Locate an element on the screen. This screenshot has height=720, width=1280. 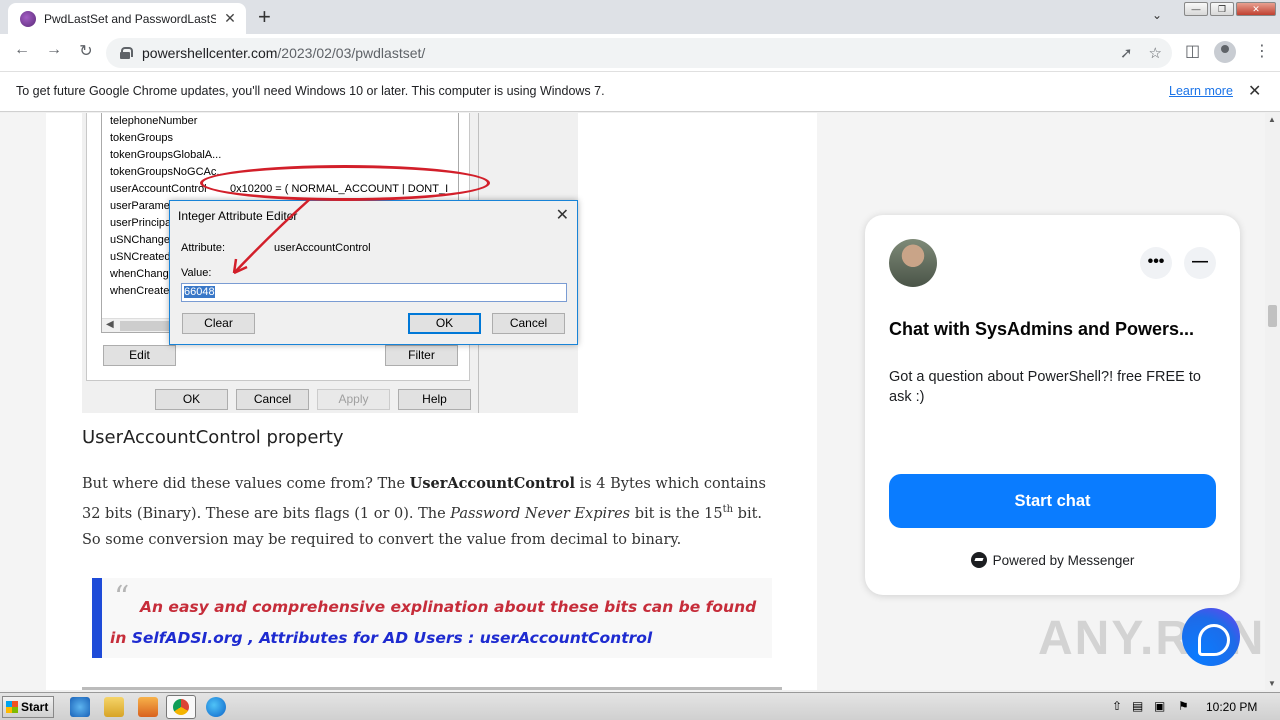
back-arrow-icon: ← is located at coordinates (22, 50).